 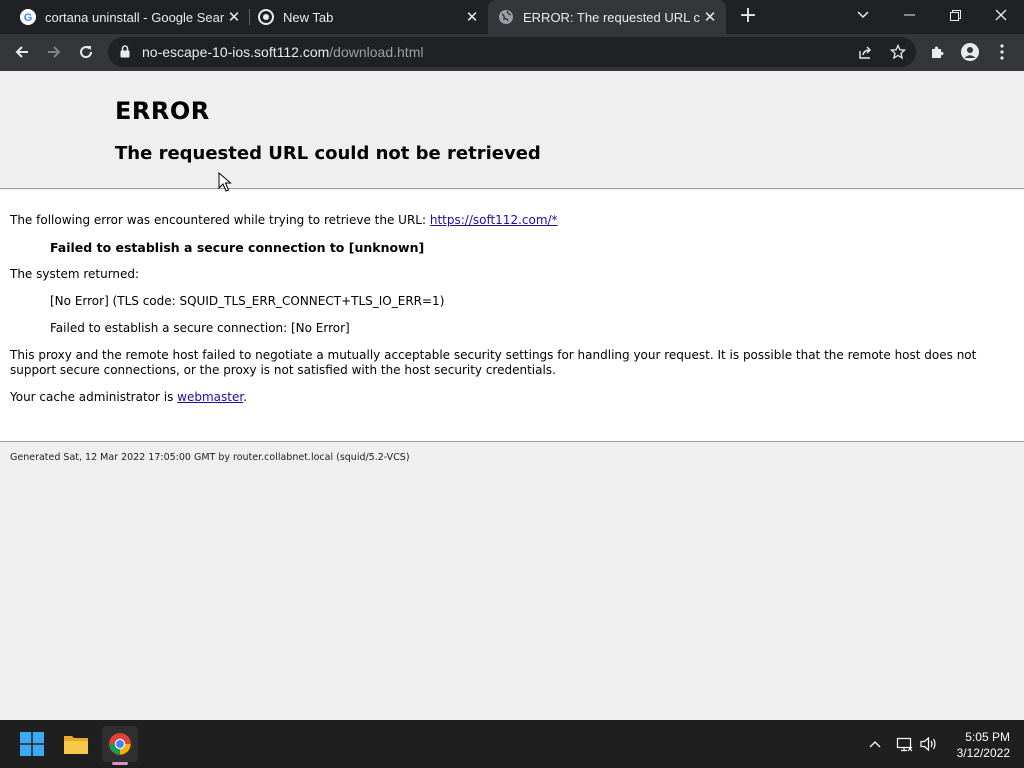 I want to click on puzzle-icon, so click(x=938, y=52).